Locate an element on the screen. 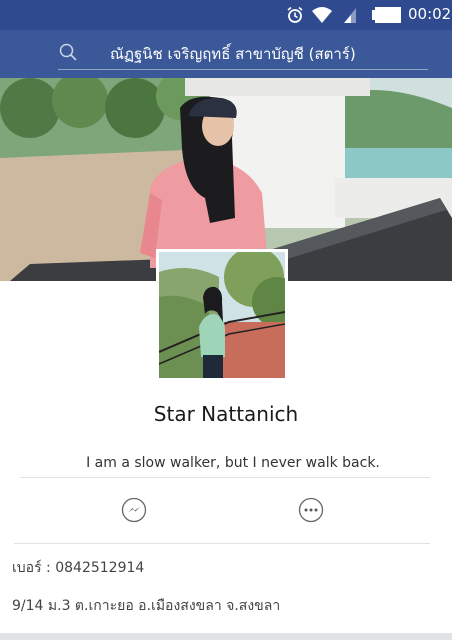 Image resolution: width=452 pixels, height=640 pixels. search-icon is located at coordinates (68, 52).